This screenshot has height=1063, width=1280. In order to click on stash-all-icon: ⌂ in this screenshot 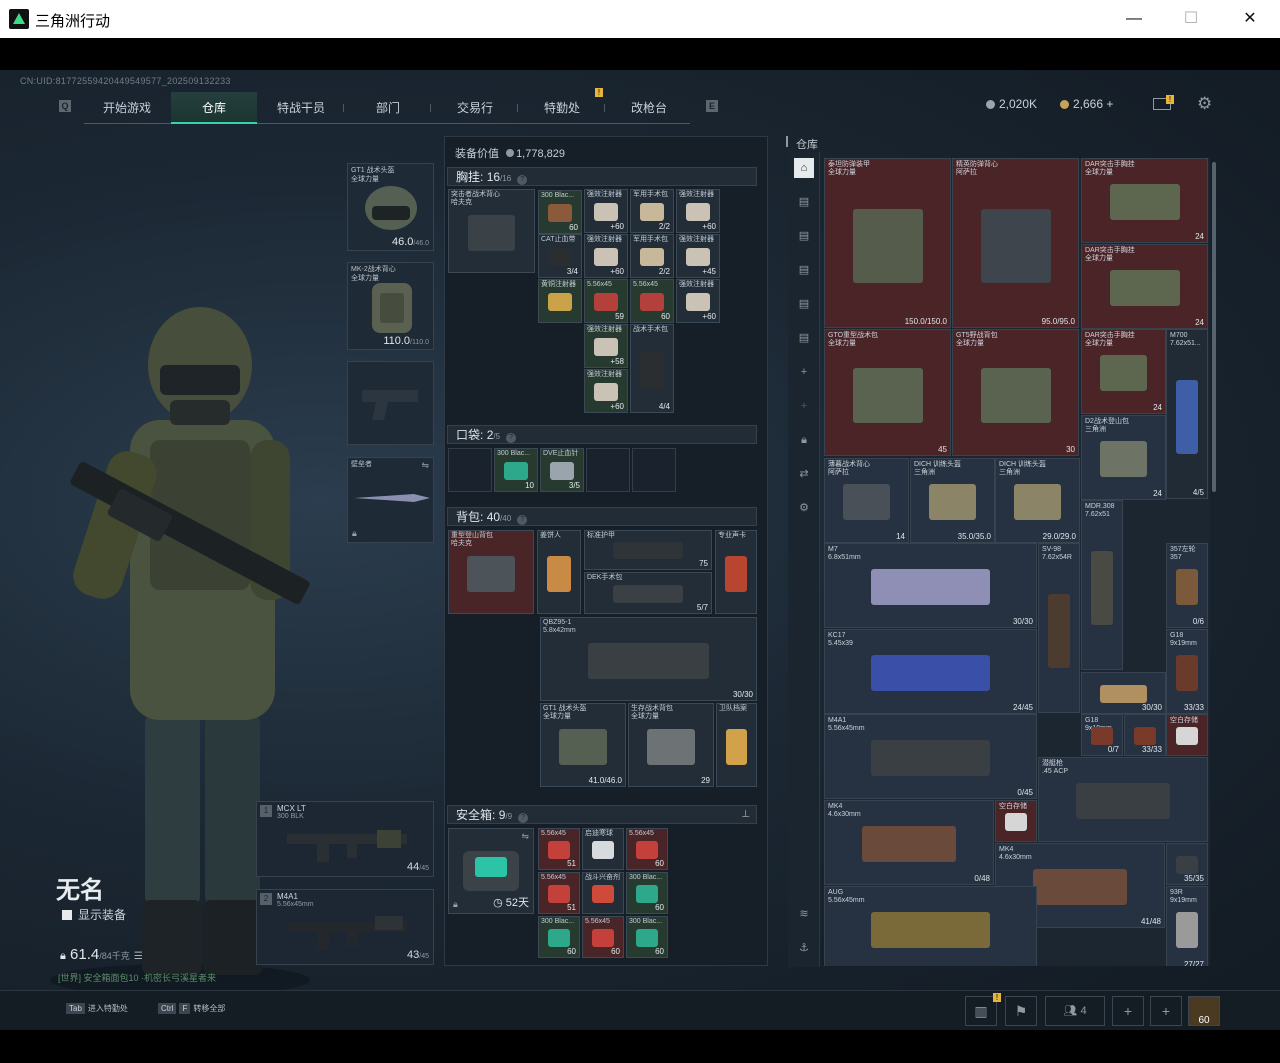, I will do `click(804, 168)`.